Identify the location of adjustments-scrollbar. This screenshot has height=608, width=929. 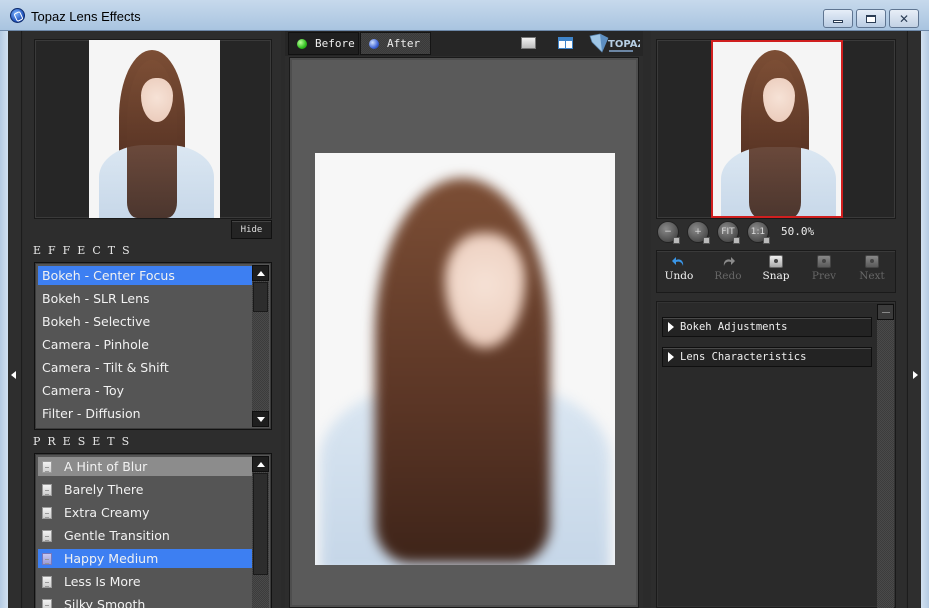
(885, 456).